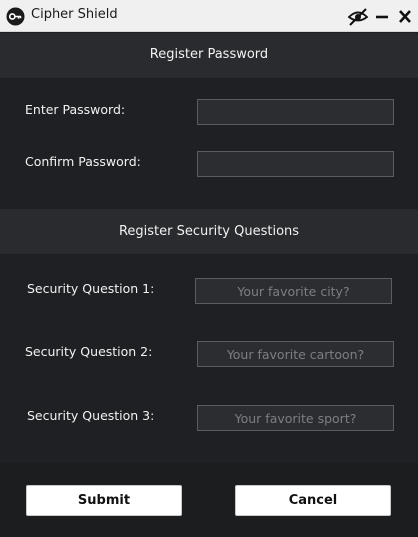  What do you see at coordinates (209, 16) in the screenshot?
I see `title-bar: Cipher Shield` at bounding box center [209, 16].